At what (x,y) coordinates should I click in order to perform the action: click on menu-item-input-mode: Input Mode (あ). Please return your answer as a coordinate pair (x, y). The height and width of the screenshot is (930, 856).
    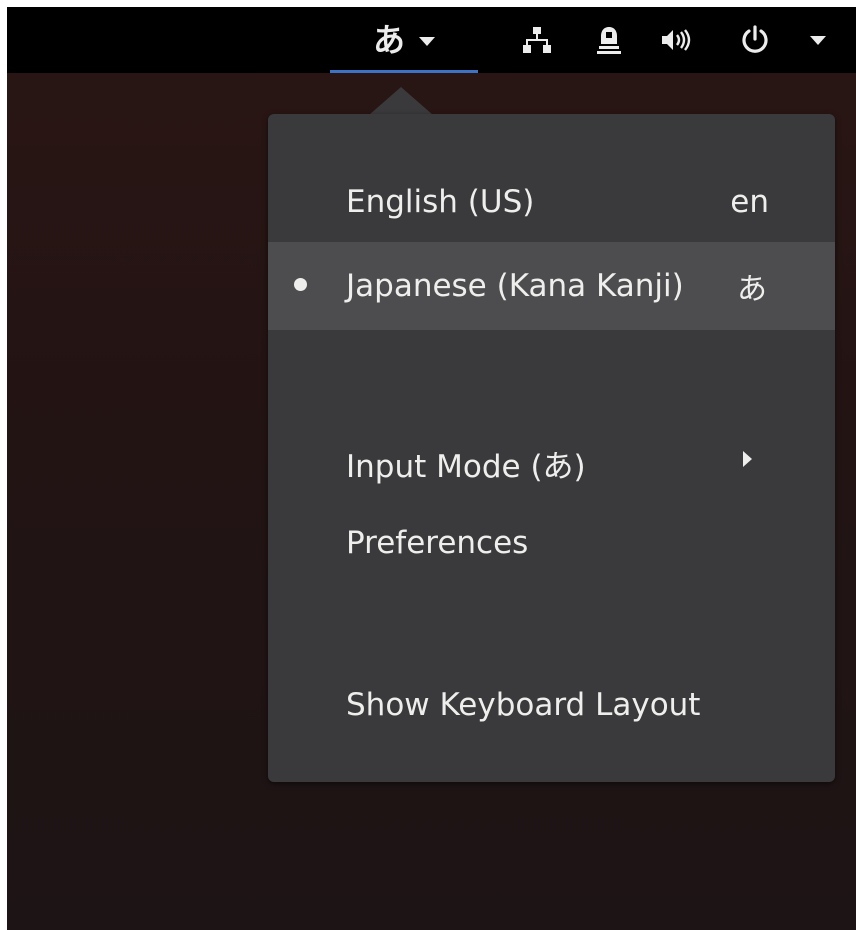
    Looking at the image, I should click on (551, 463).